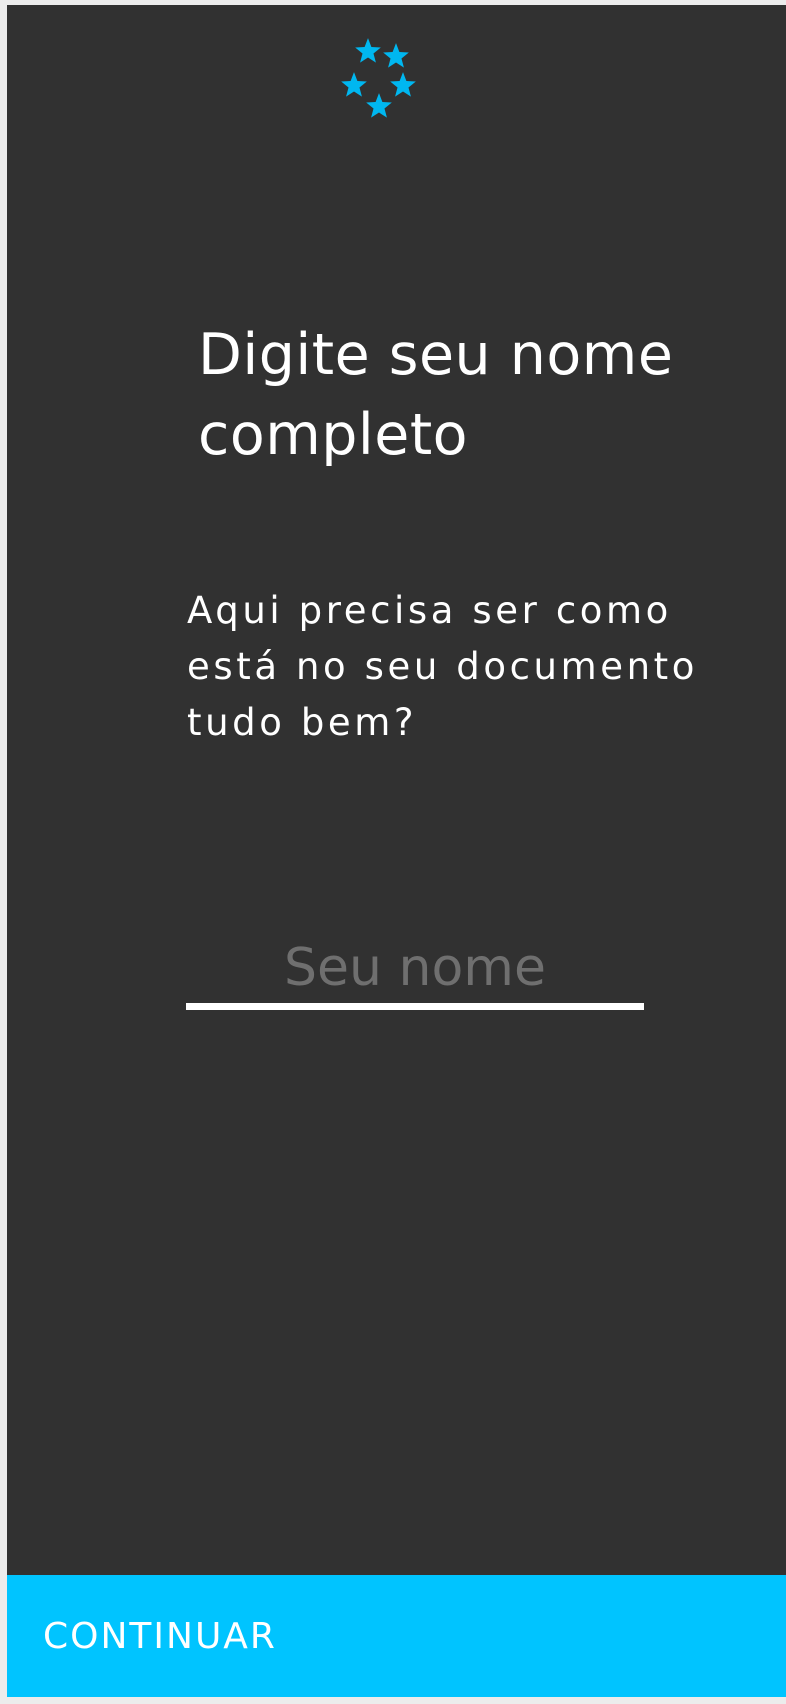 Image resolution: width=786 pixels, height=1704 pixels. Describe the element at coordinates (302, 722) in the screenshot. I see `page-subtitle-line: tudo bem?` at that location.